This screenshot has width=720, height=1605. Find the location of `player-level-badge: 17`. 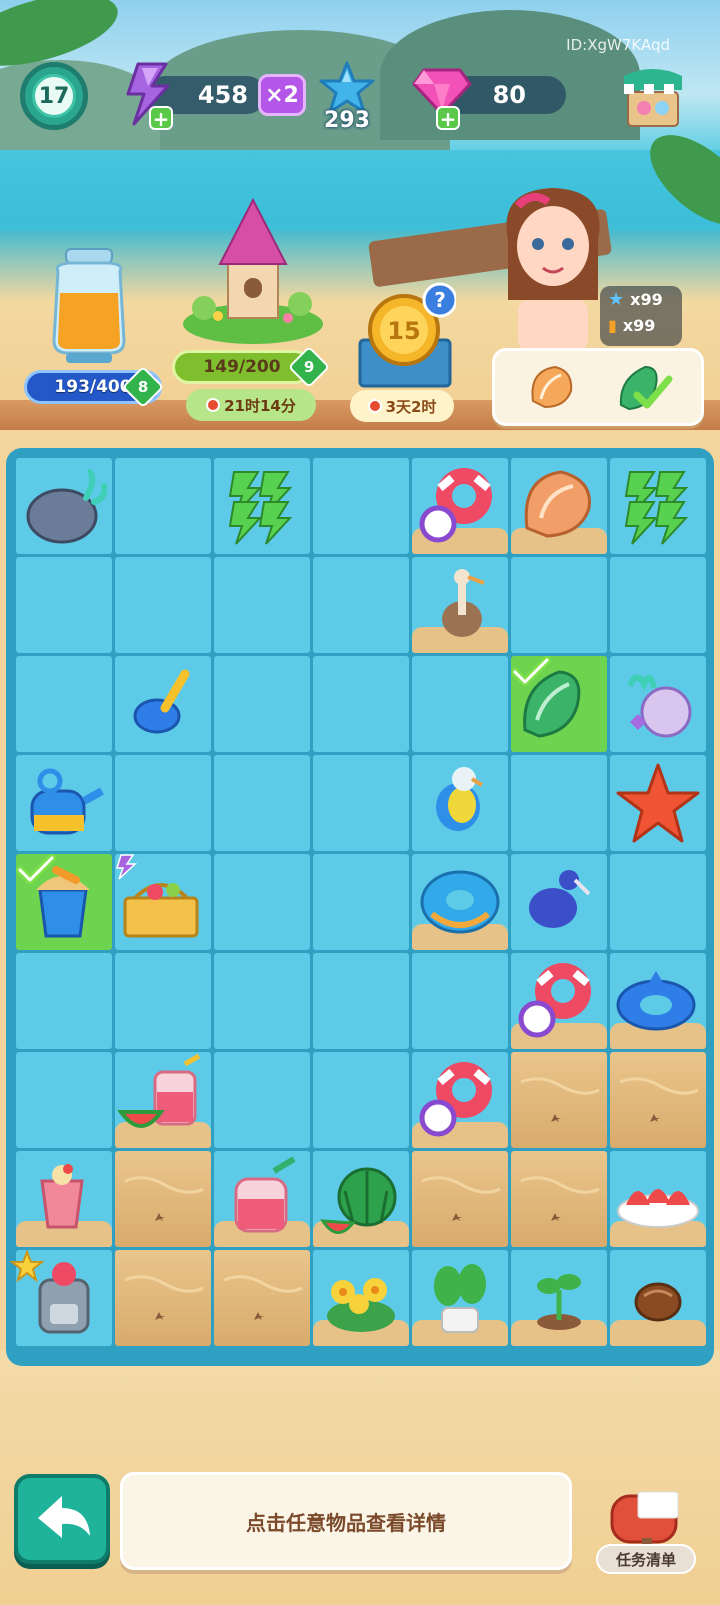

player-level-badge: 17 is located at coordinates (54, 96).